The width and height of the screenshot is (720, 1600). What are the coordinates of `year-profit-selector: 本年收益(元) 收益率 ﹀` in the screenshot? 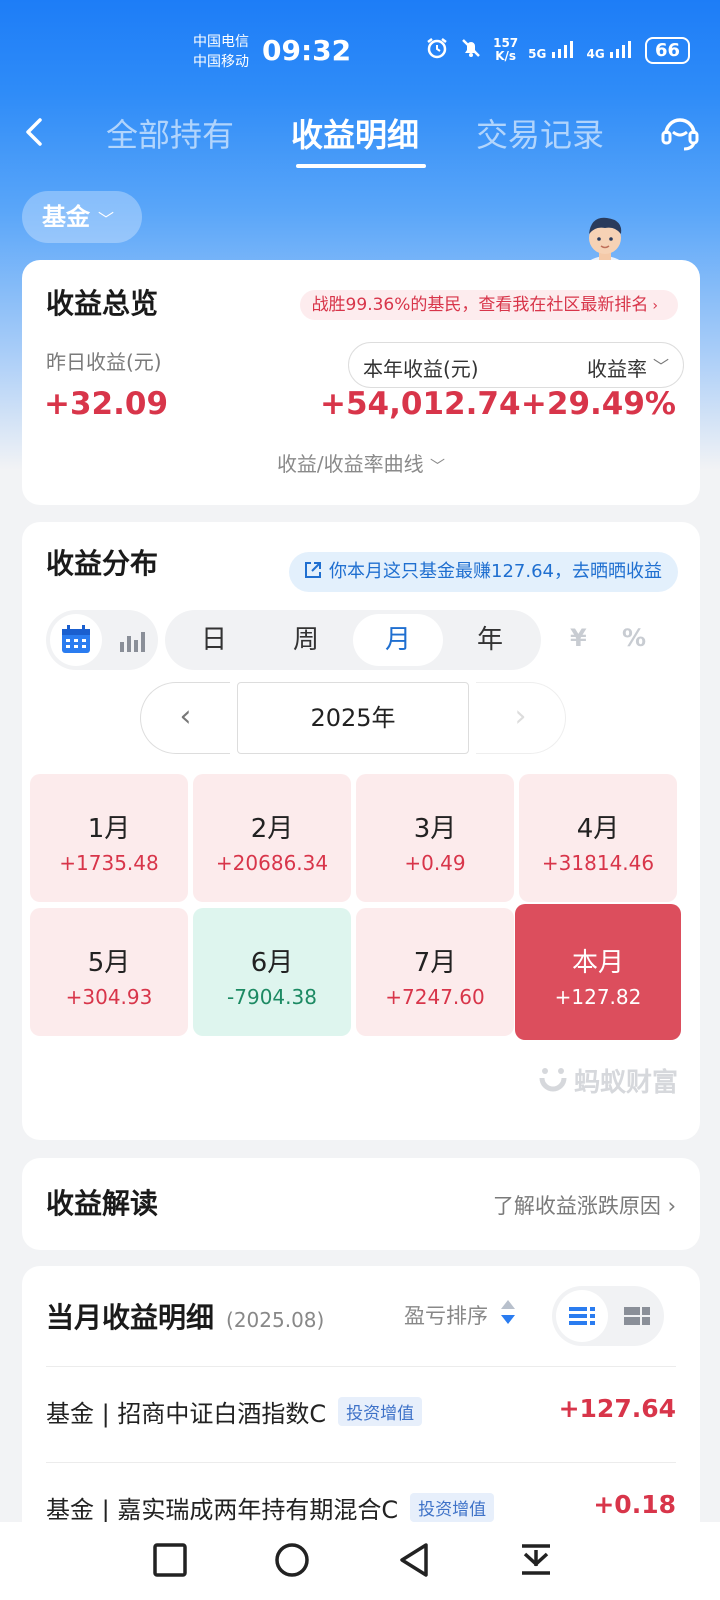 It's located at (516, 365).